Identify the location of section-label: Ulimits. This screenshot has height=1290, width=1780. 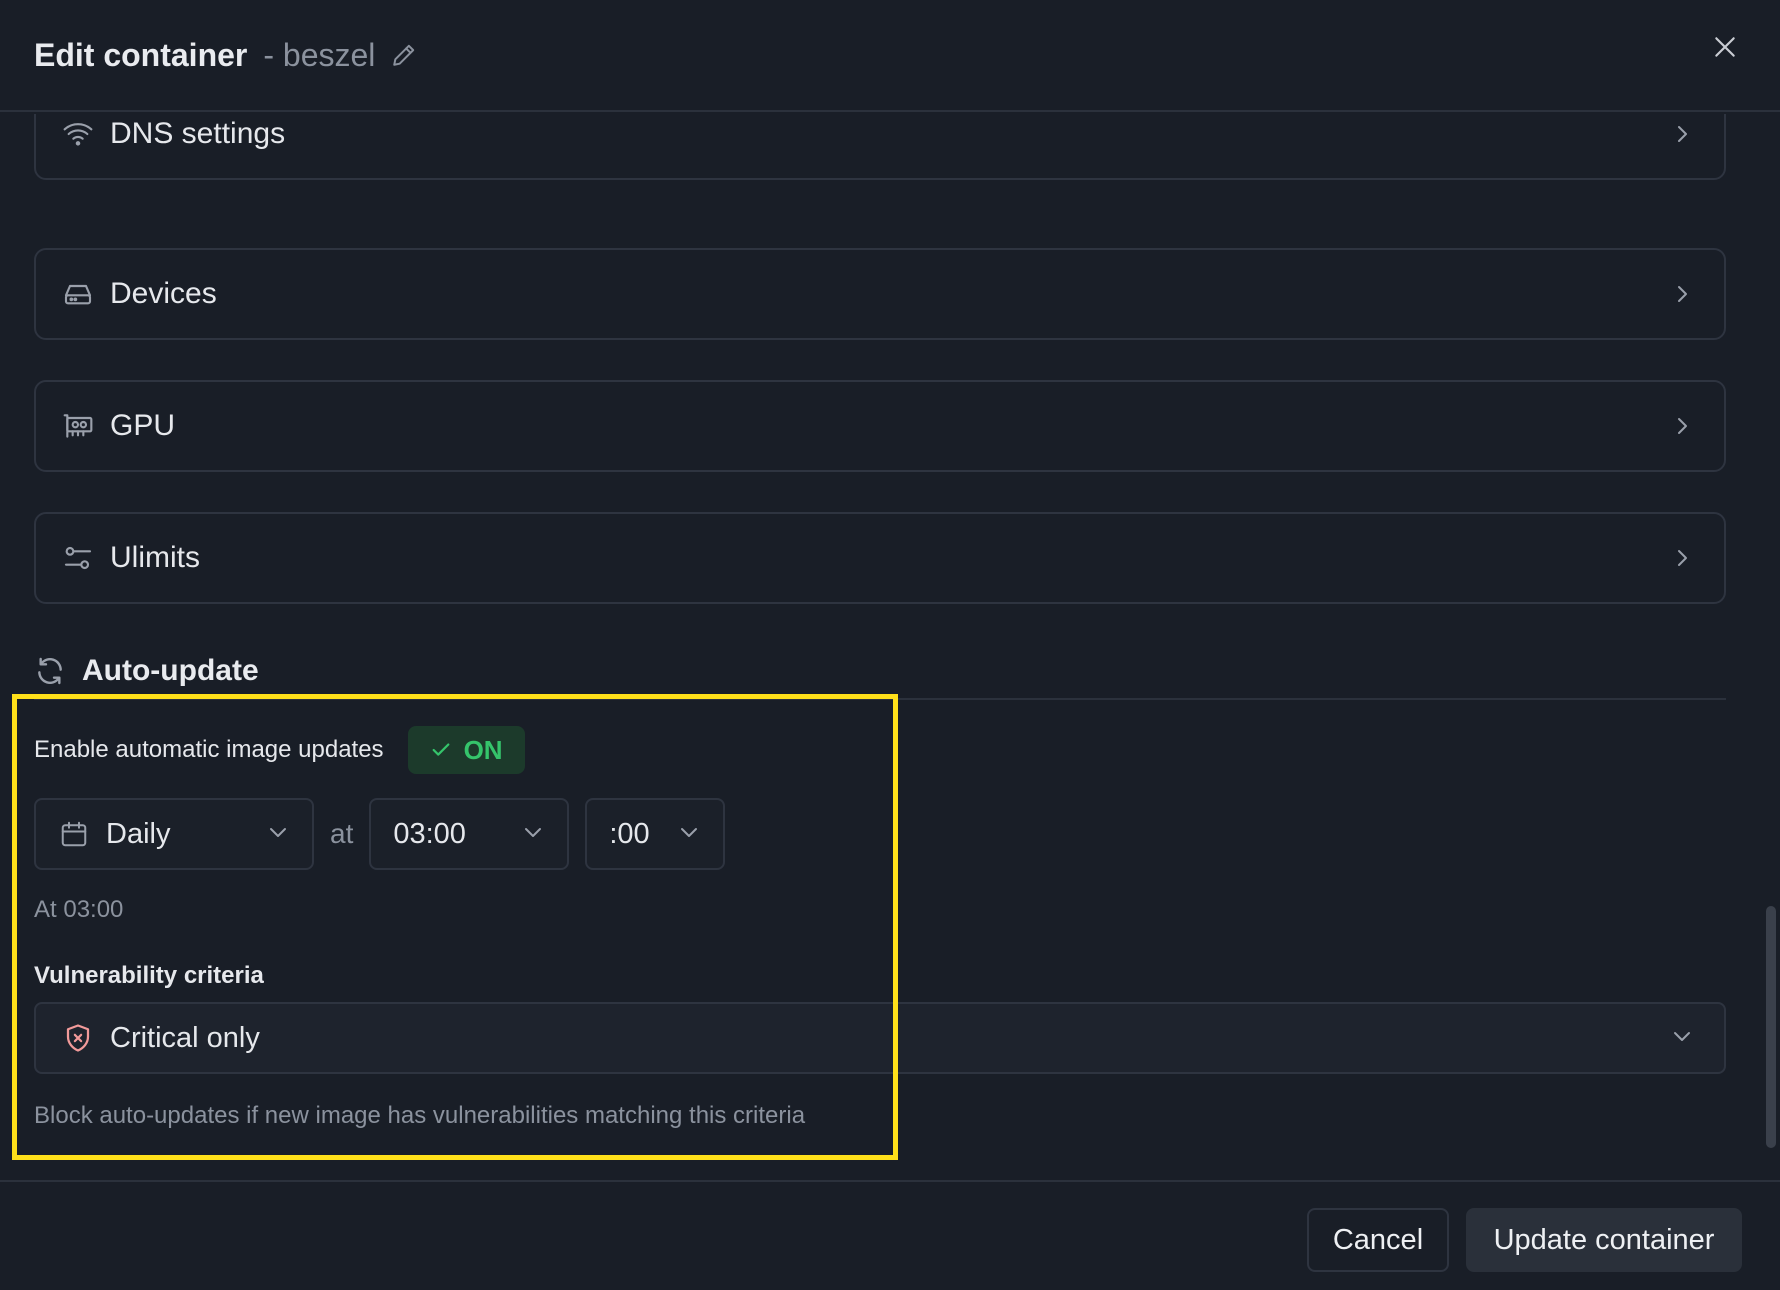
(155, 557).